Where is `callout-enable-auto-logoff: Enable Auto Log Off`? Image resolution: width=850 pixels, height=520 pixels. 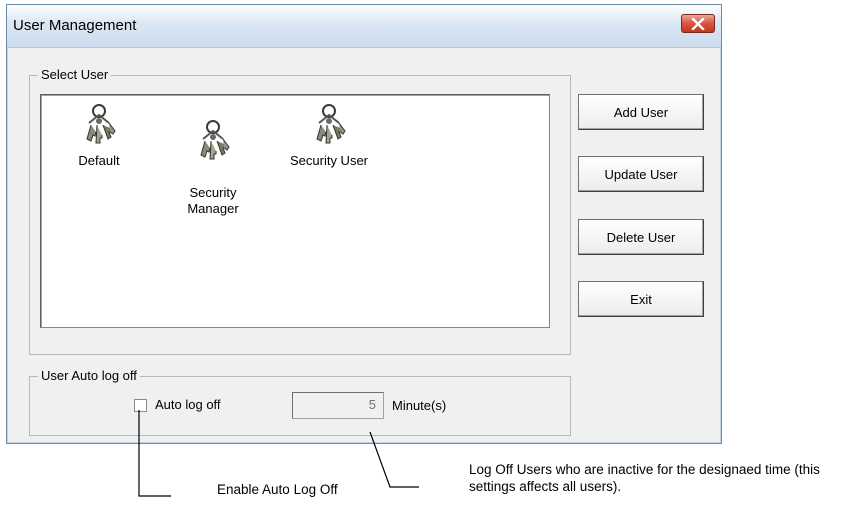 callout-enable-auto-logoff: Enable Auto Log Off is located at coordinates (277, 489).